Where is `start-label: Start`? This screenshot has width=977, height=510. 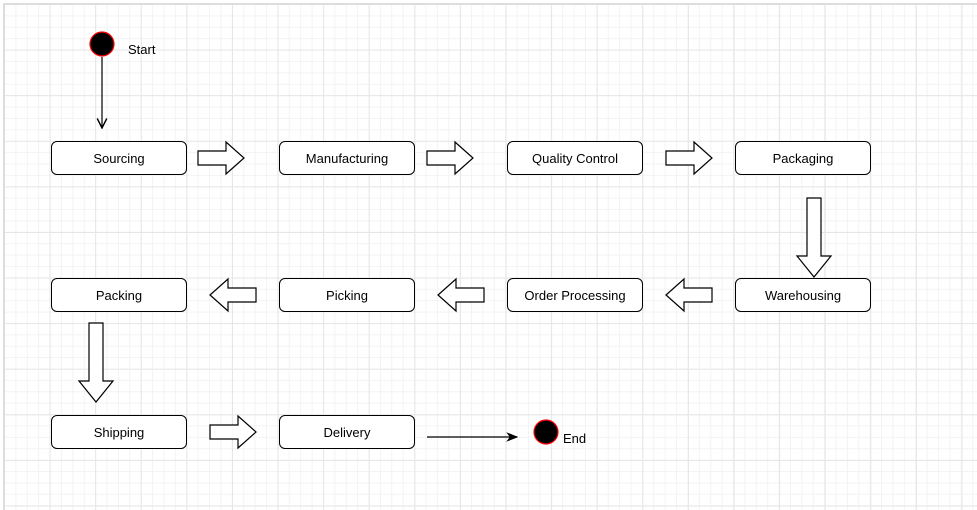 start-label: Start is located at coordinates (142, 49).